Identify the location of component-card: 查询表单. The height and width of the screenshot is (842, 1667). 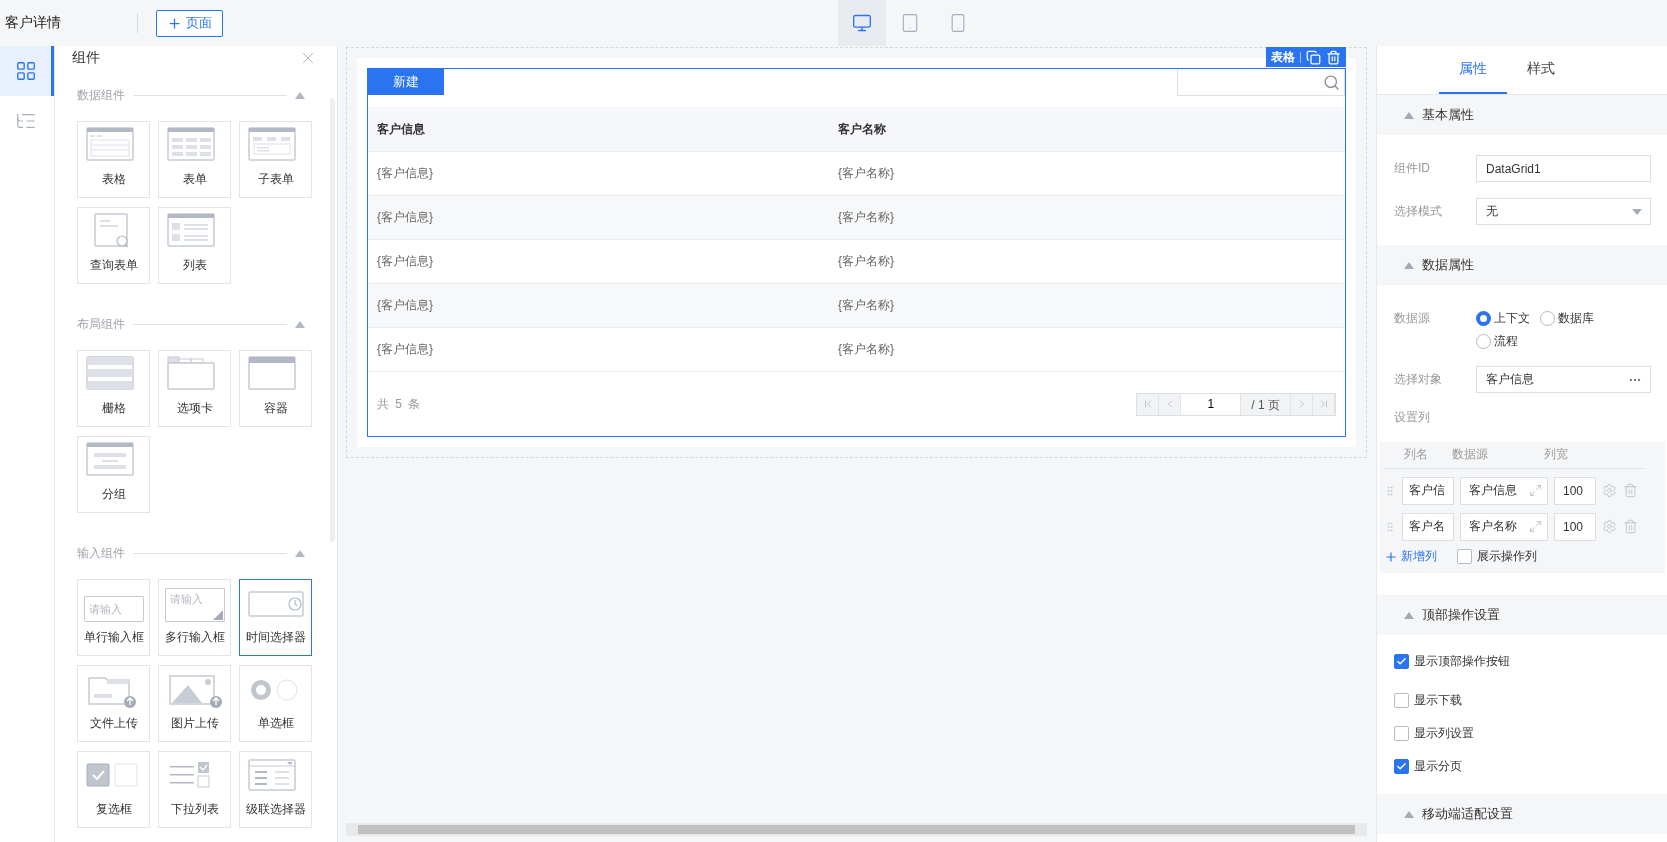
(113, 245).